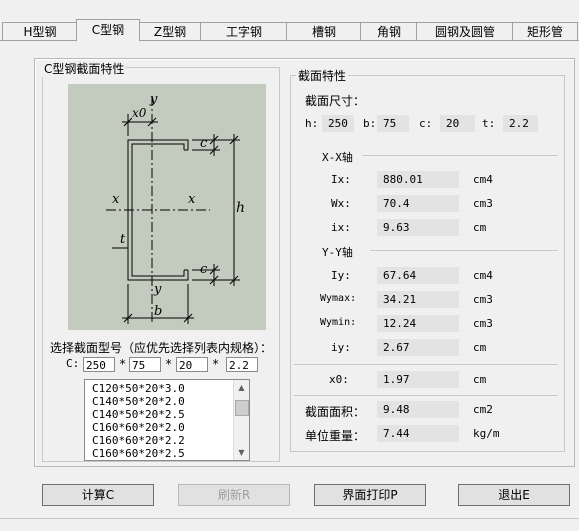 The height and width of the screenshot is (531, 579). Describe the element at coordinates (339, 379) in the screenshot. I see `x0-label: x0:` at that location.